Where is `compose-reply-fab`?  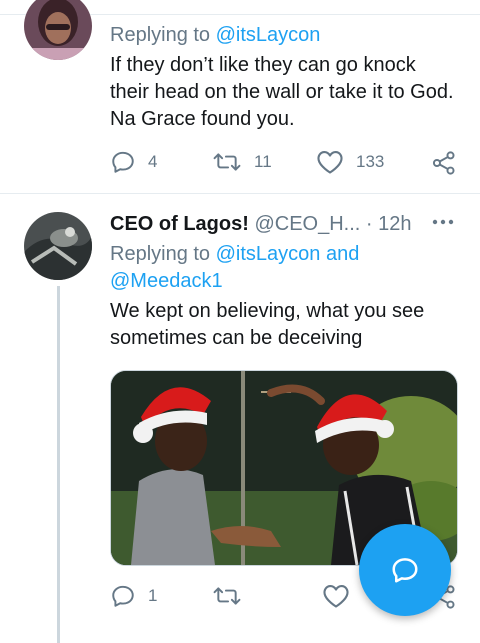 compose-reply-fab is located at coordinates (405, 570).